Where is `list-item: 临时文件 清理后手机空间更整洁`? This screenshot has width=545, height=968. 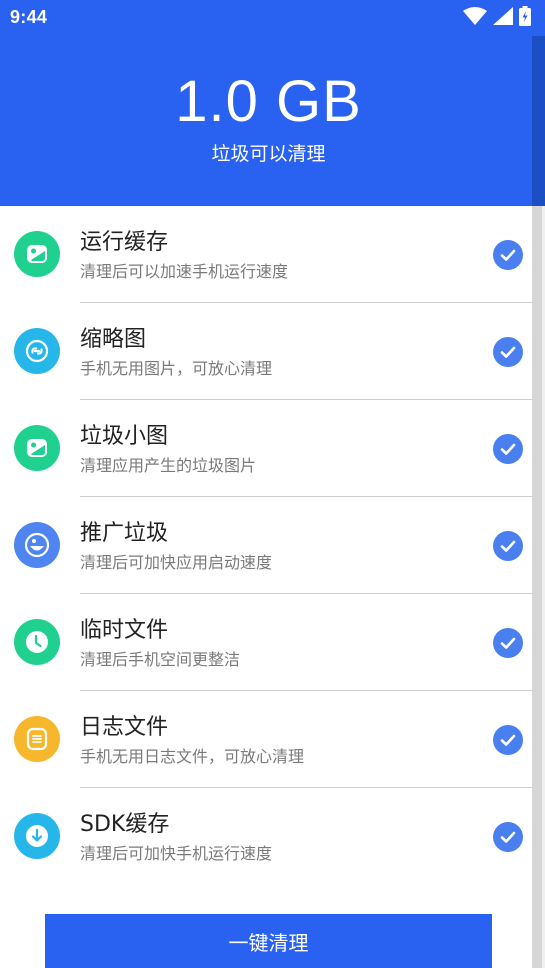
list-item: 临时文件 清理后手机空间更整洁 is located at coordinates (266, 642).